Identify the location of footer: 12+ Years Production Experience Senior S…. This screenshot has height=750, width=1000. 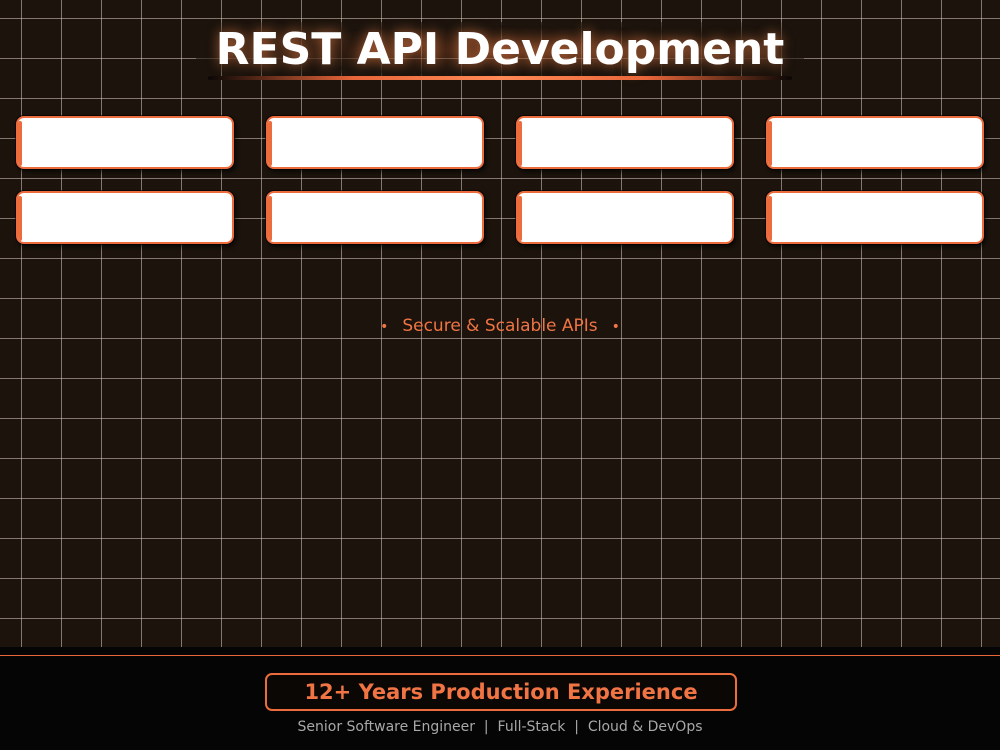
(500, 698).